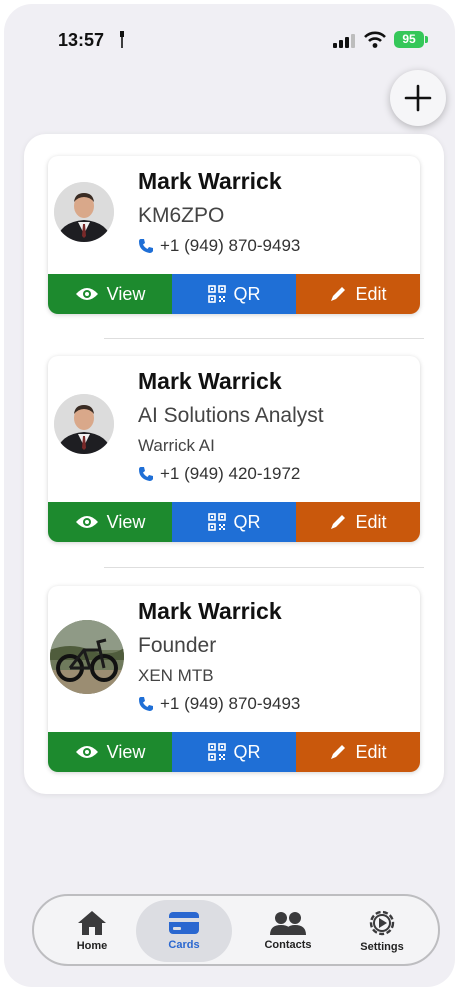 This screenshot has width=459, height=991. I want to click on card-company: XEN MTB, so click(176, 675).